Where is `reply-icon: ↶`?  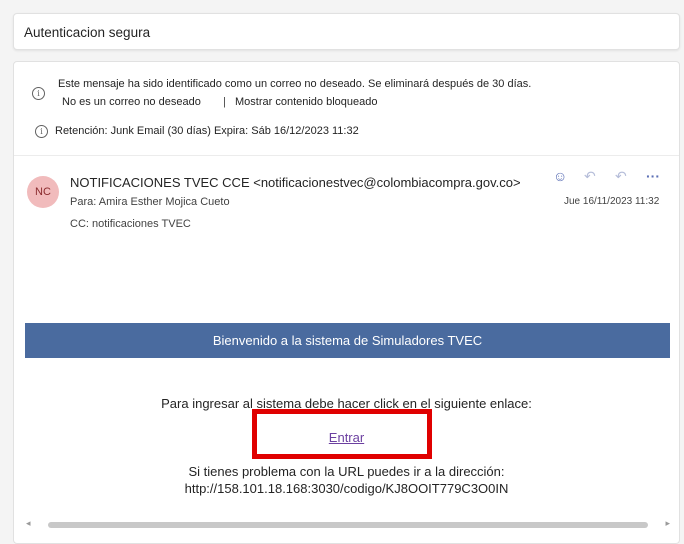 reply-icon: ↶ is located at coordinates (590, 176).